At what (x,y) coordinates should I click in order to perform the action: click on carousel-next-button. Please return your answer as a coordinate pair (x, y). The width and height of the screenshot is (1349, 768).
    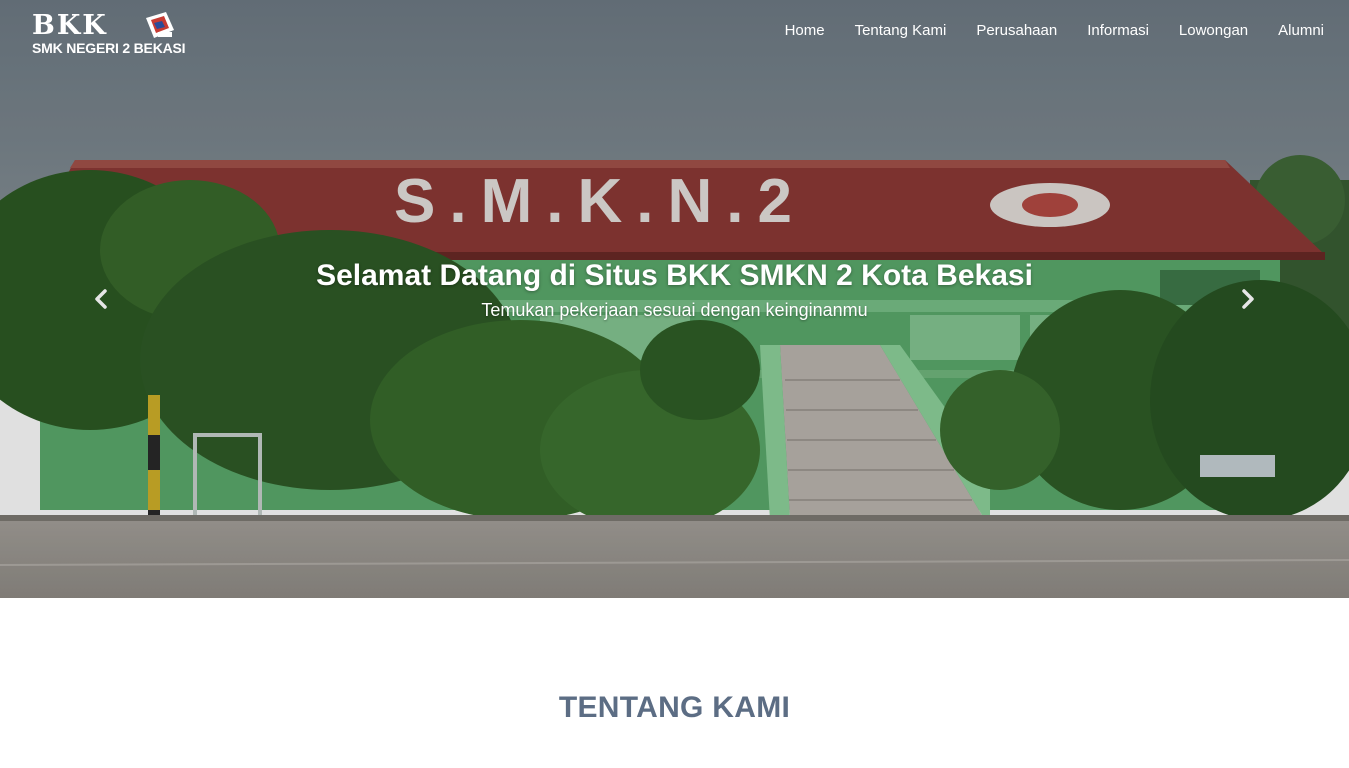
    Looking at the image, I should click on (1248, 299).